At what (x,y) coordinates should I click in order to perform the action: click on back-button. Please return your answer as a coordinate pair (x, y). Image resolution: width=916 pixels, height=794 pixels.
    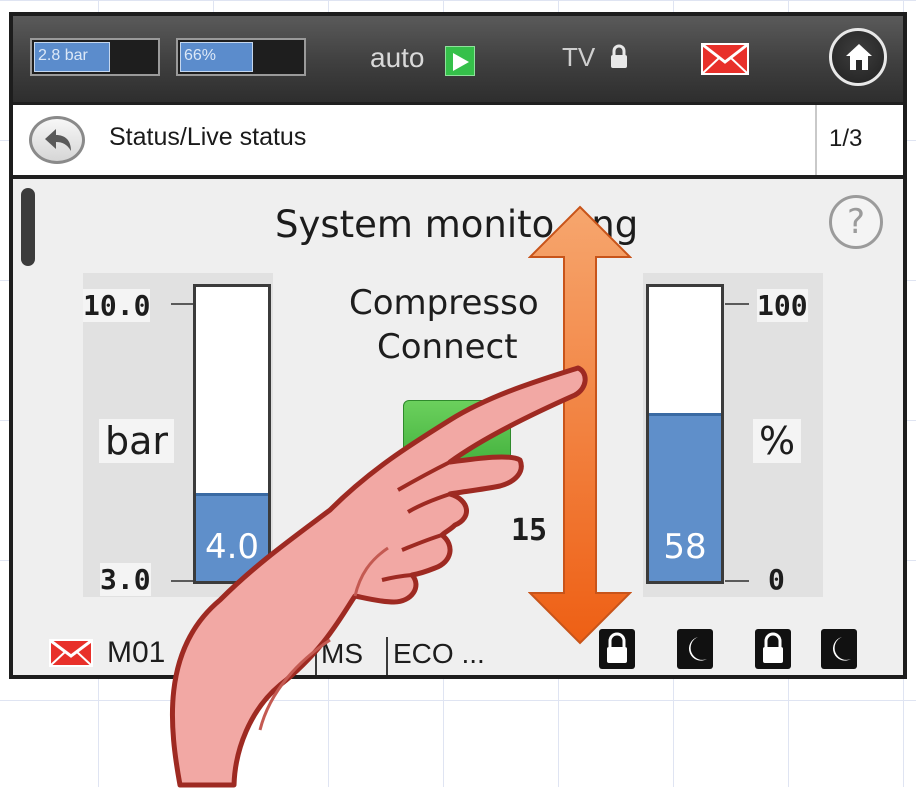
    Looking at the image, I should click on (57, 140).